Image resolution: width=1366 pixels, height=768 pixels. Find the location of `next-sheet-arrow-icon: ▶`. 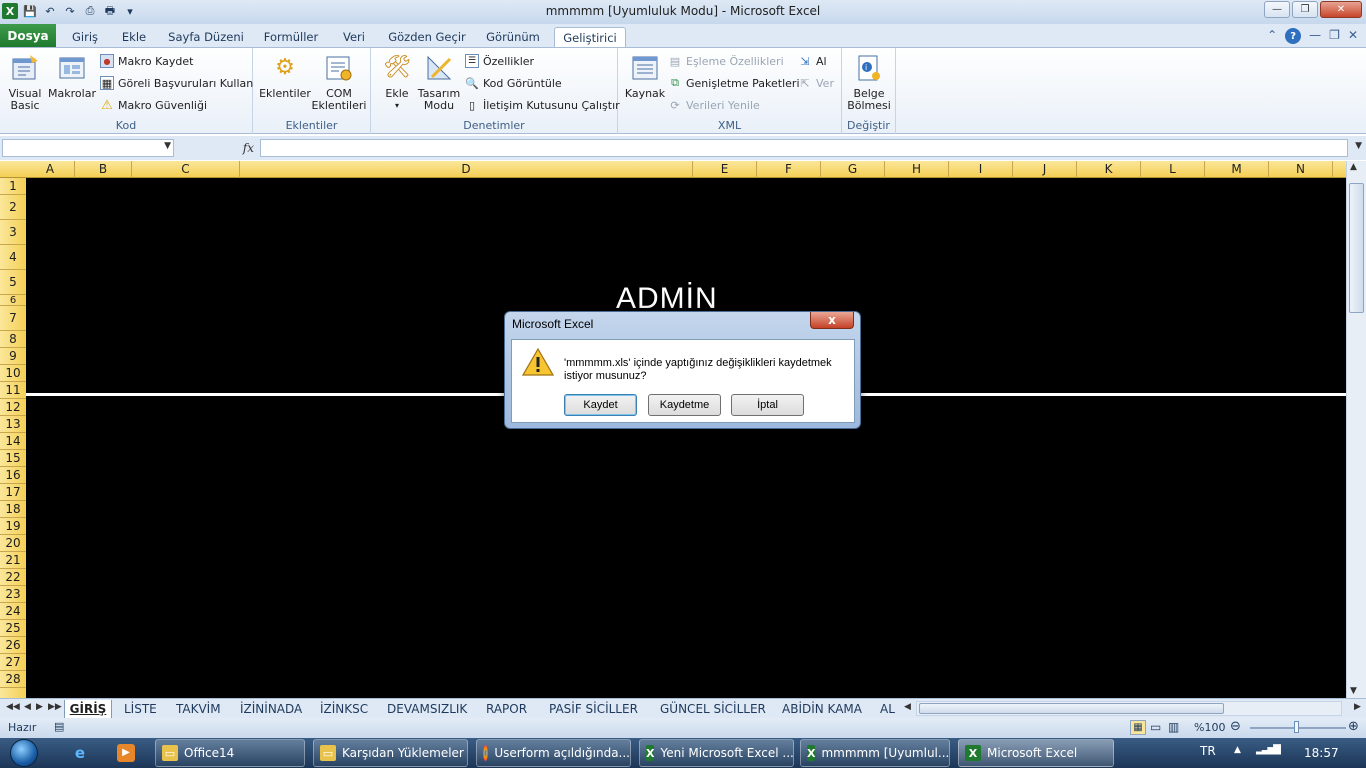

next-sheet-arrow-icon: ▶ is located at coordinates (39, 707).